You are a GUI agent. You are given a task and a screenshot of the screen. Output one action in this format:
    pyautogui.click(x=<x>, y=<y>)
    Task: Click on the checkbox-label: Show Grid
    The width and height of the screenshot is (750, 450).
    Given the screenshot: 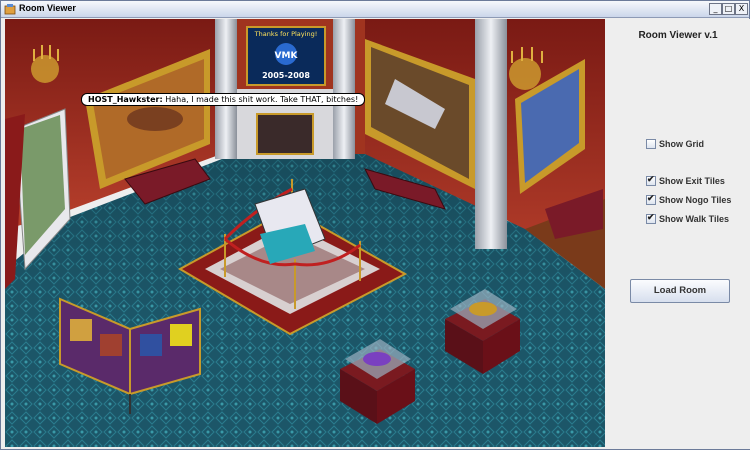 What is the action you would take?
    pyautogui.click(x=681, y=143)
    